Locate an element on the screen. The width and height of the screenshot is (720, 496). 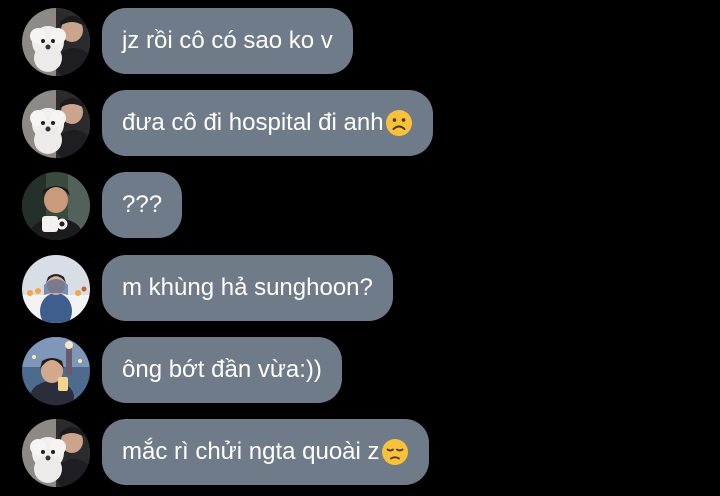
message-text: jz rồi cô có sao ko v is located at coordinates (227, 40).